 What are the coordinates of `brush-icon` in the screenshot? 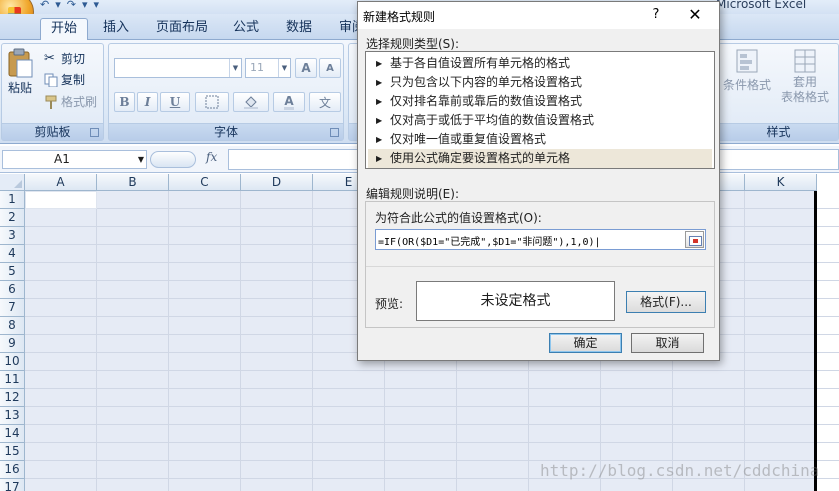 It's located at (51, 102).